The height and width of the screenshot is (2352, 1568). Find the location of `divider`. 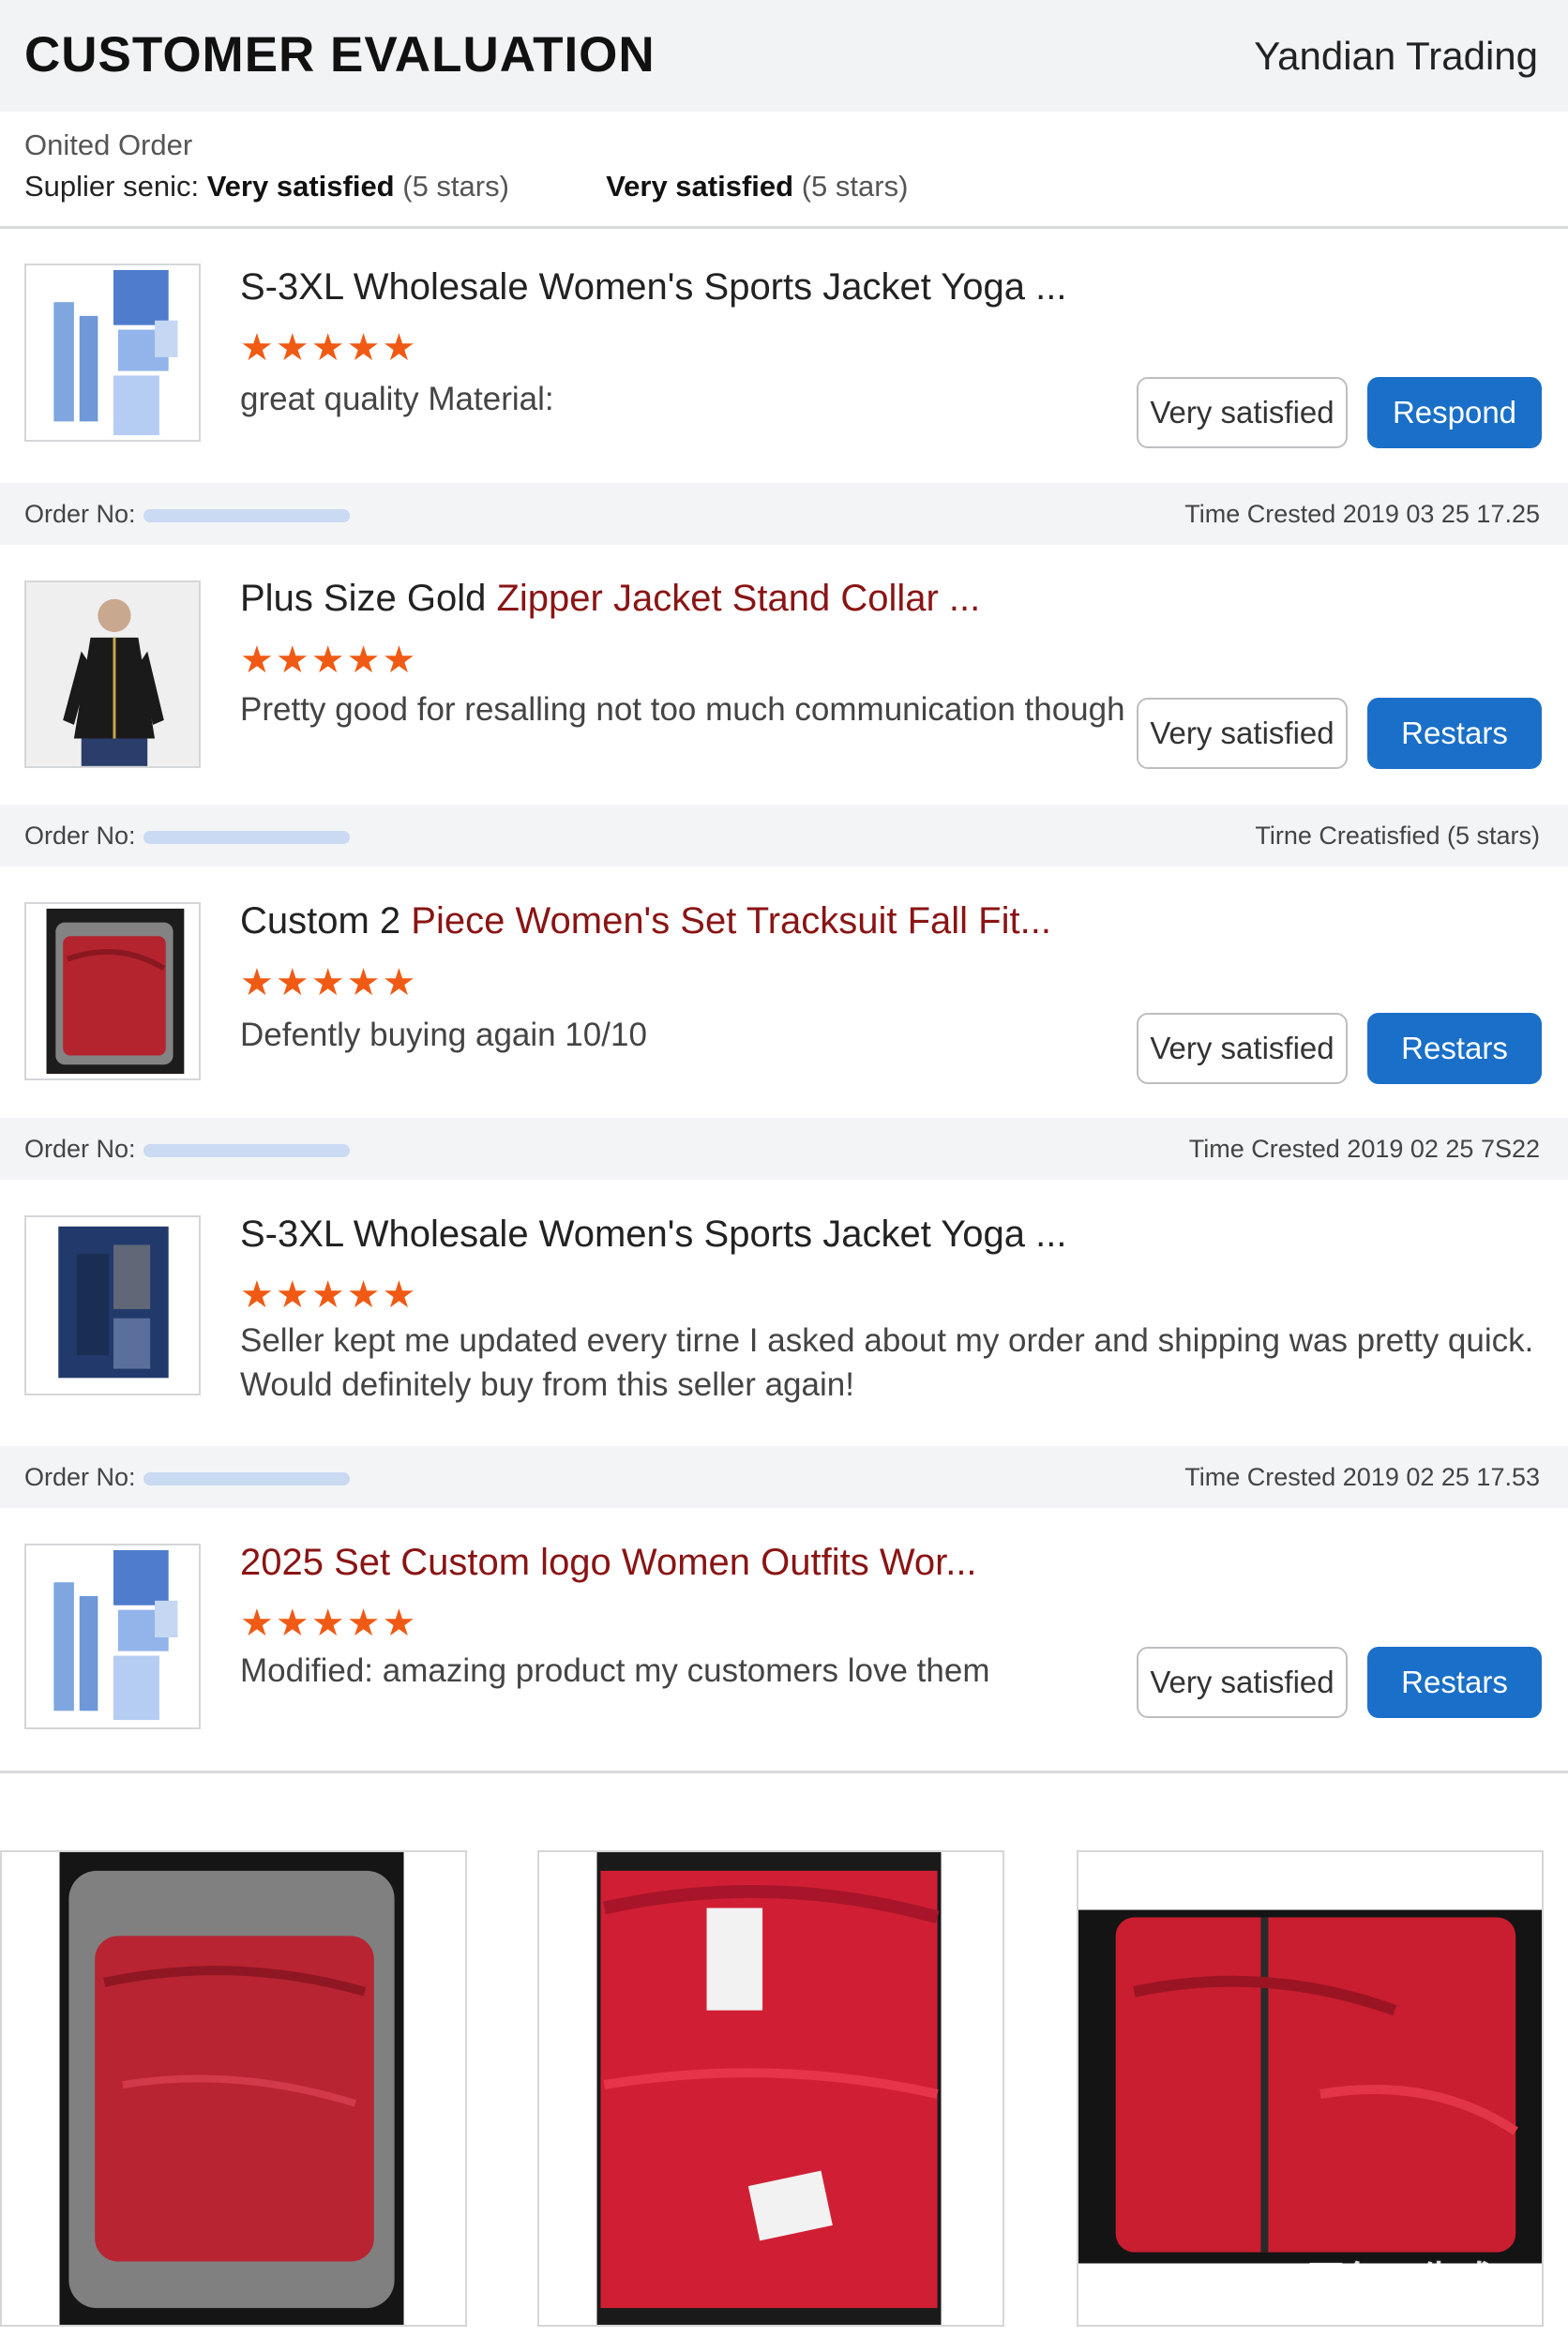

divider is located at coordinates (784, 1772).